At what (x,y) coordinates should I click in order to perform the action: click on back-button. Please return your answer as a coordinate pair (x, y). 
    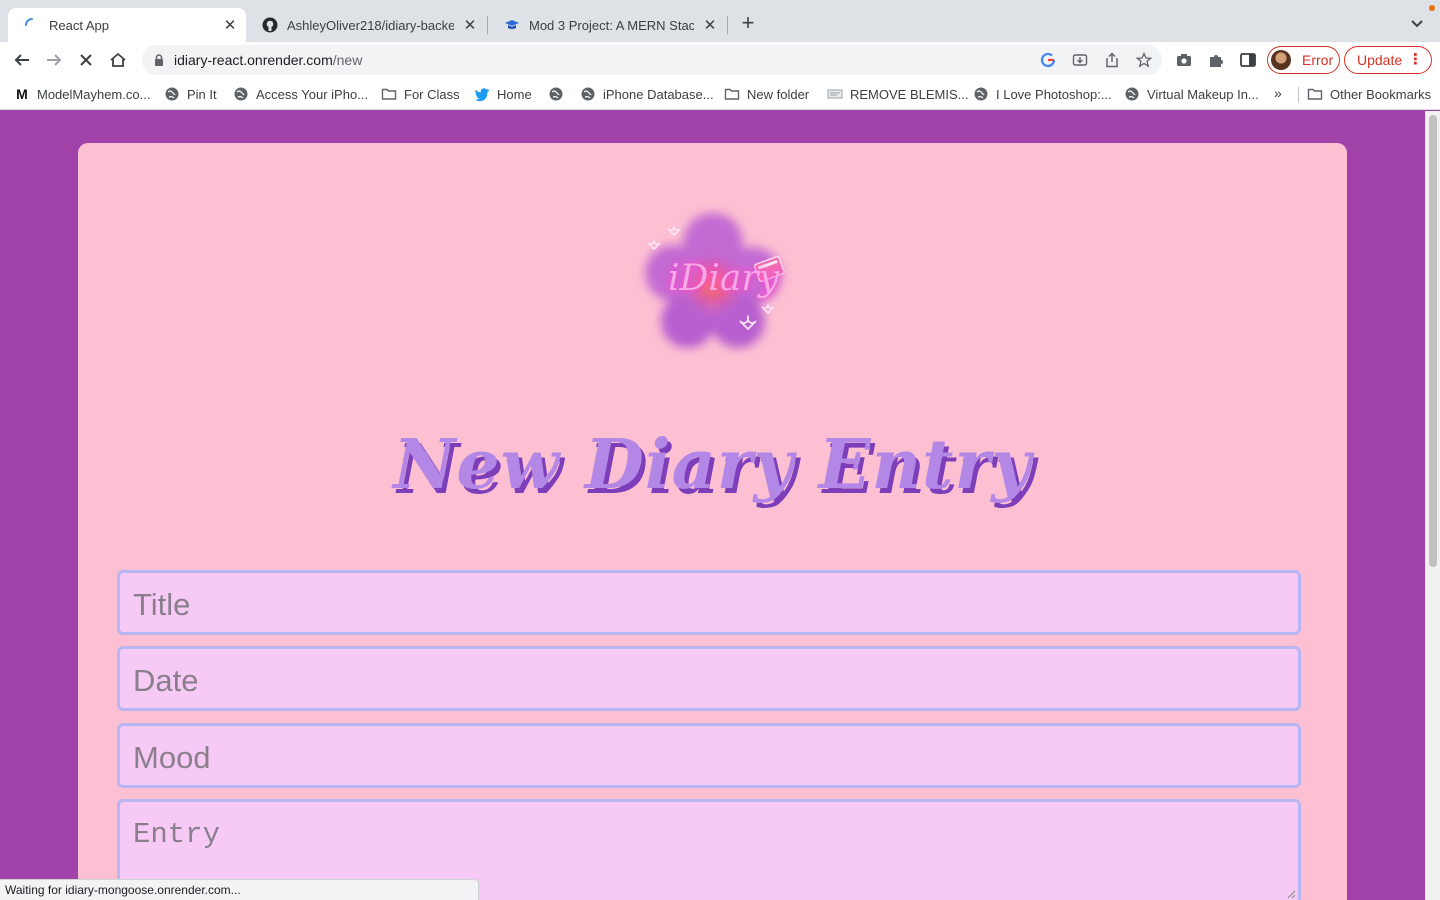
    Looking at the image, I should click on (22, 60).